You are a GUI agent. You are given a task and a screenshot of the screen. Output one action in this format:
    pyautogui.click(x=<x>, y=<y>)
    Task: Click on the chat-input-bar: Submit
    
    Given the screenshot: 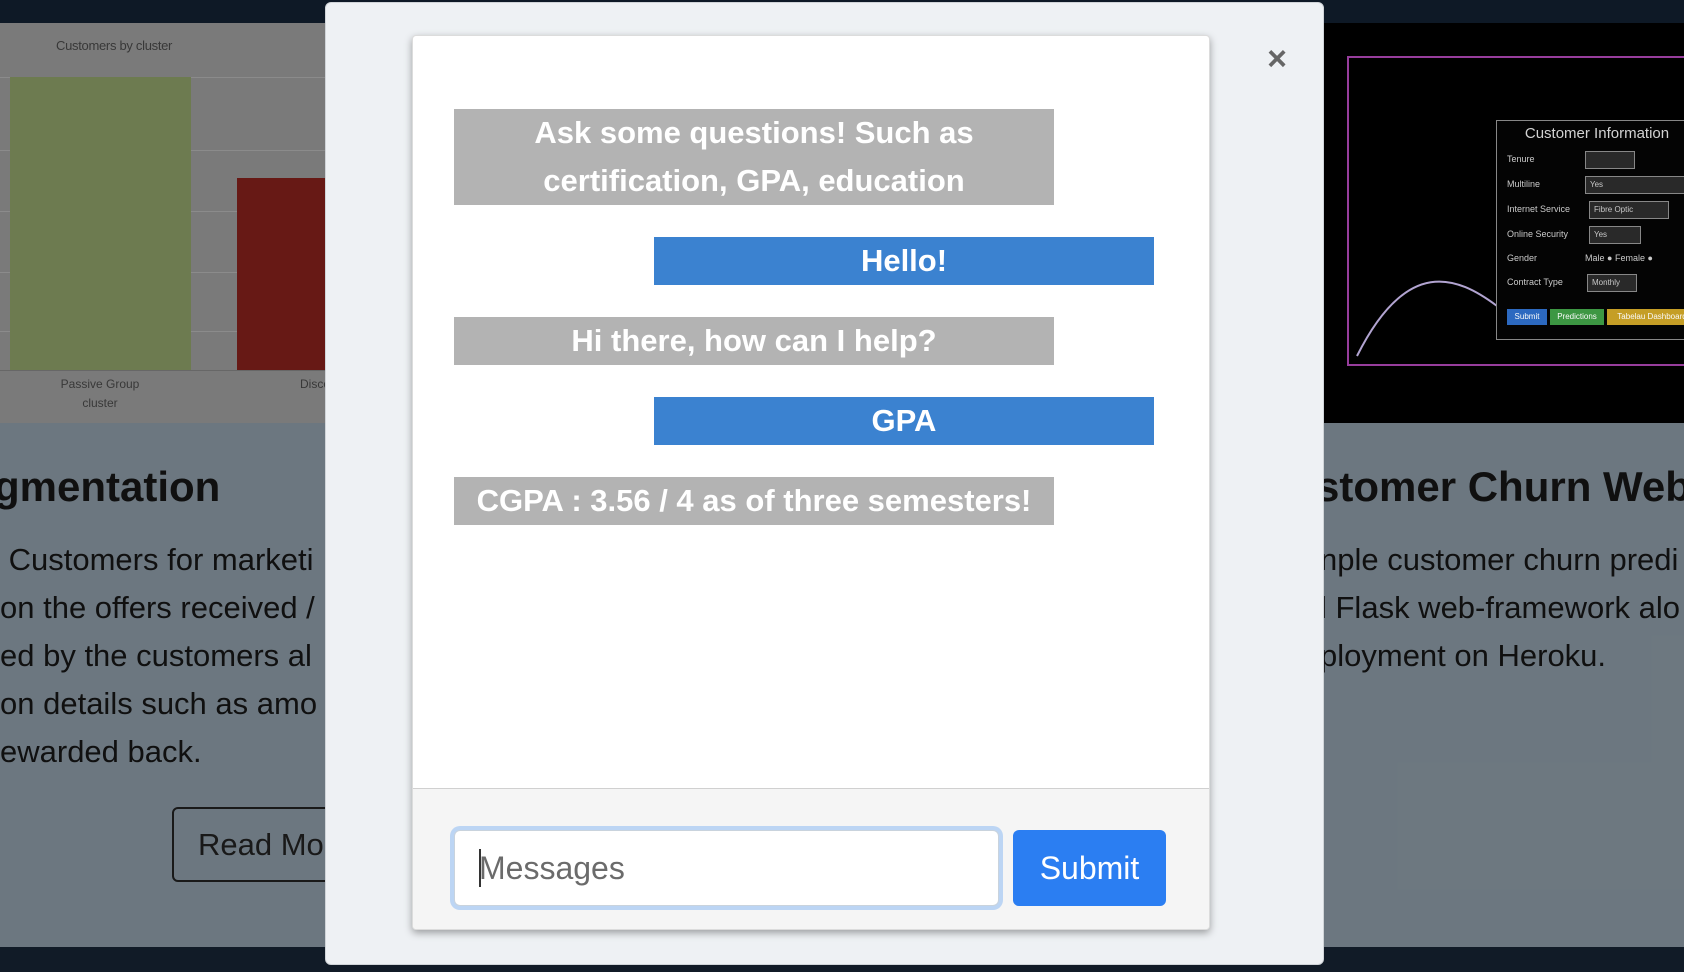 What is the action you would take?
    pyautogui.click(x=811, y=858)
    